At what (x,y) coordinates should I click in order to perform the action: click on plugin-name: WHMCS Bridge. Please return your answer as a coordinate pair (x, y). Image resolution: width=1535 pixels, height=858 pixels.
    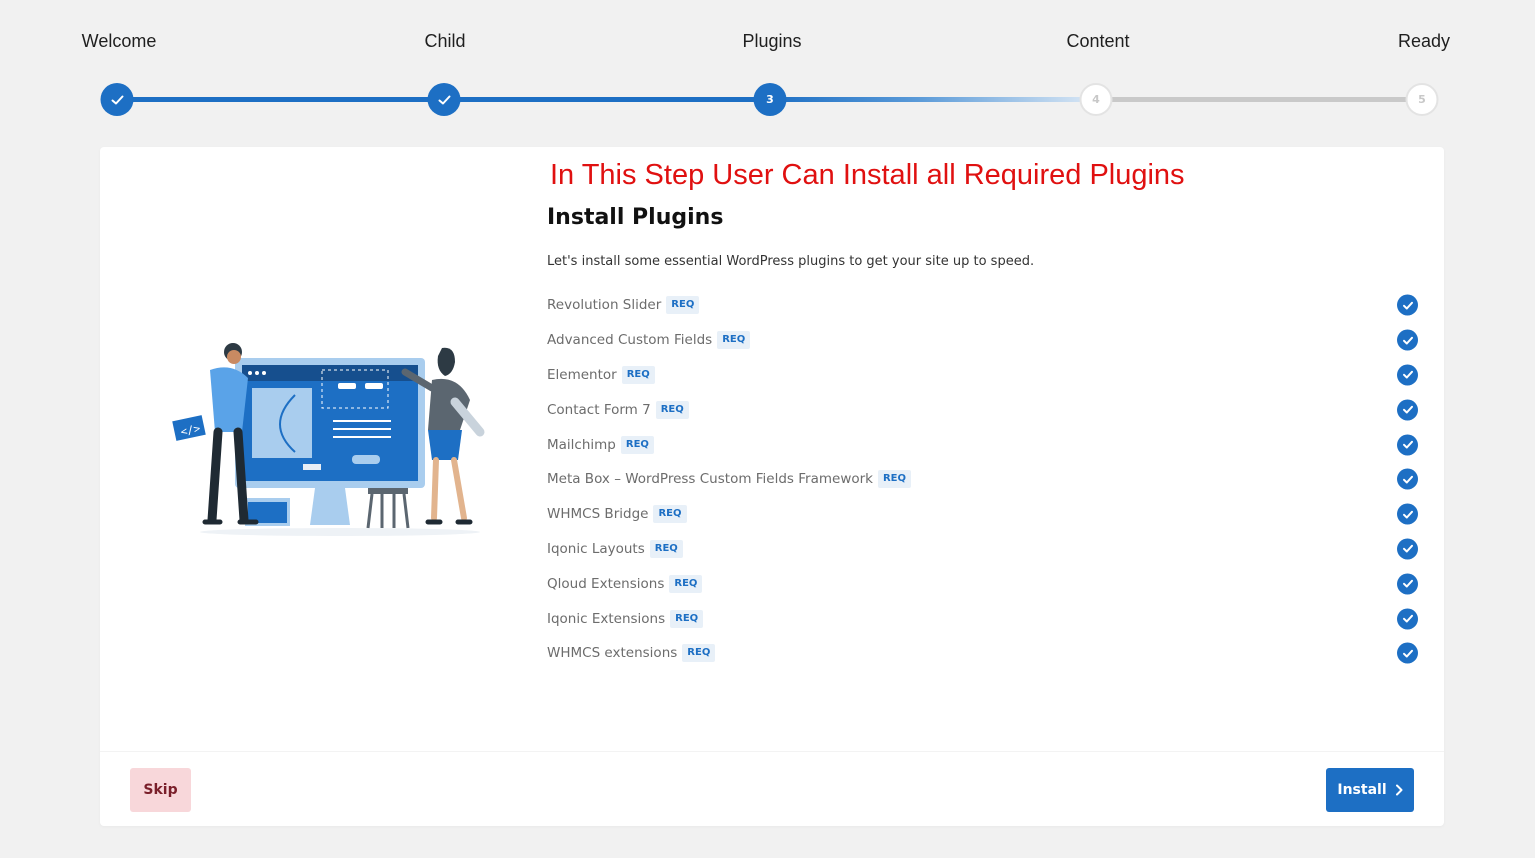
    Looking at the image, I should click on (598, 514).